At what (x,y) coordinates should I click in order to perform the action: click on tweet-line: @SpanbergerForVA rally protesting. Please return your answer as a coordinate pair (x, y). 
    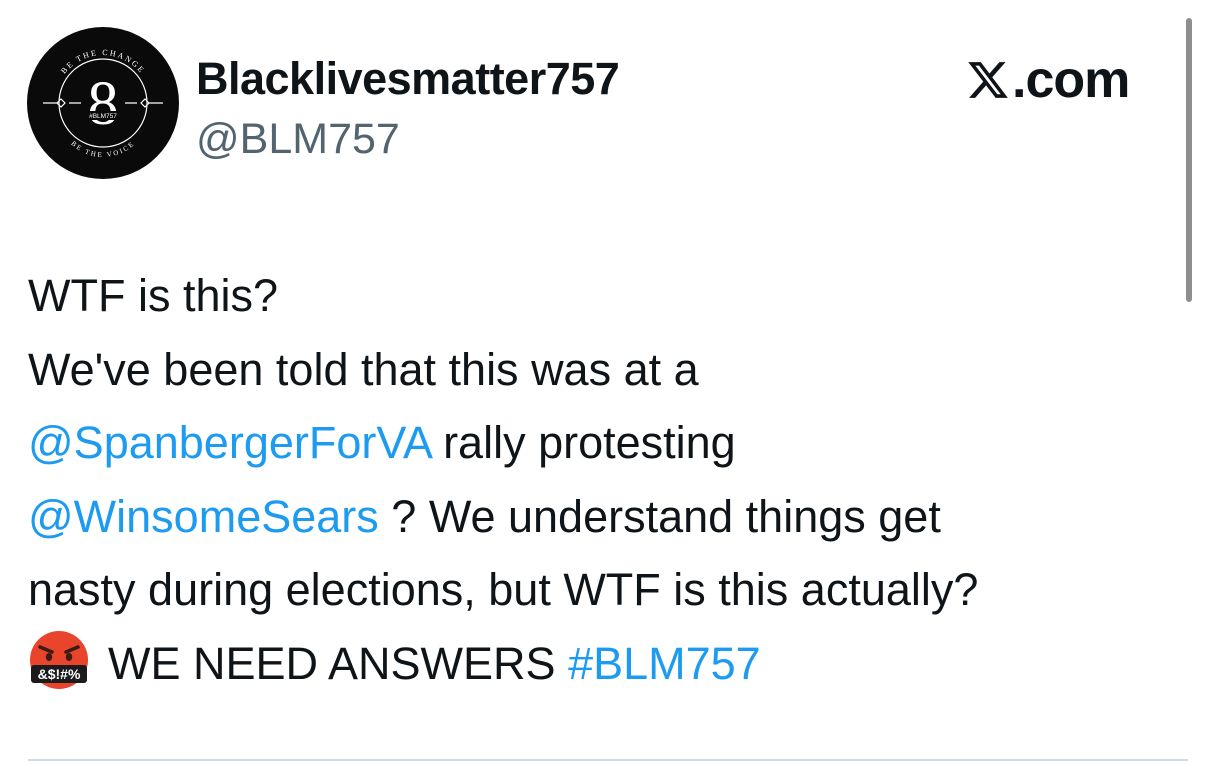
    Looking at the image, I should click on (608, 443).